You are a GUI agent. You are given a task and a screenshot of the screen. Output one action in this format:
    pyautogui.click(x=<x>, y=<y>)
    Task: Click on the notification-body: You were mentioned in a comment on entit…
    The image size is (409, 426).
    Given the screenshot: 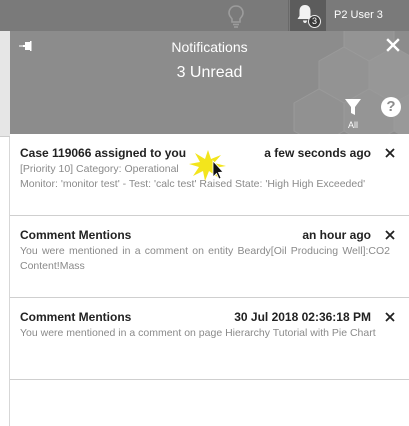 What is the action you would take?
    pyautogui.click(x=205, y=258)
    